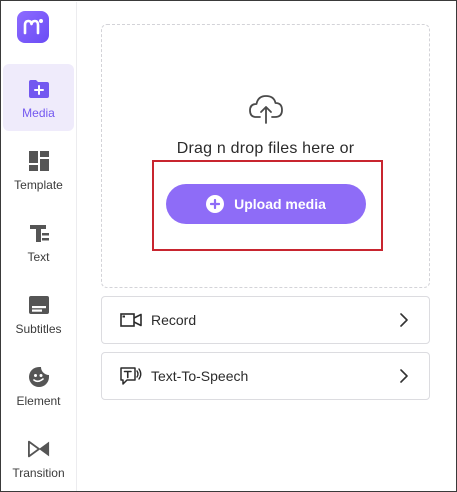  I want to click on text-icon, so click(39, 233).